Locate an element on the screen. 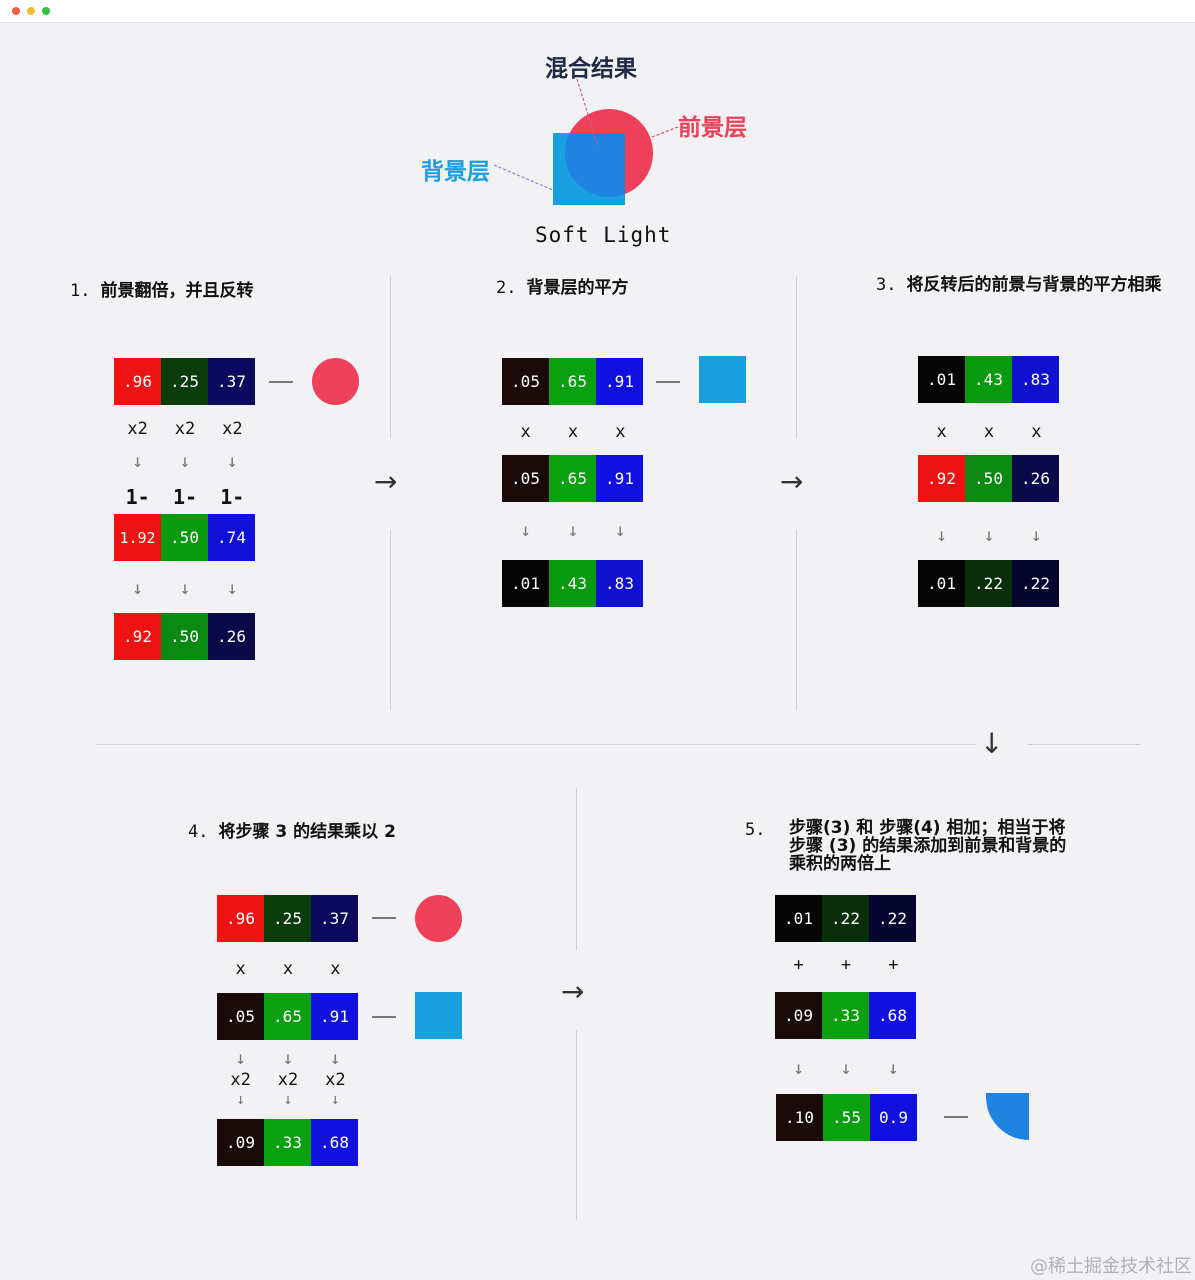 This screenshot has height=1280, width=1195. step-4-label: 4. 将步骤 3 的结果乘以 2 is located at coordinates (292, 829).